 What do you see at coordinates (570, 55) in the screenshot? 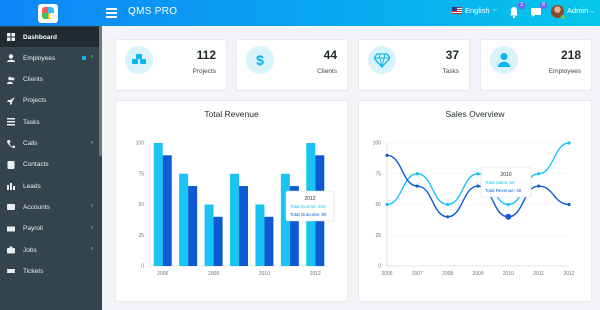
I see `stat-value: 218` at bounding box center [570, 55].